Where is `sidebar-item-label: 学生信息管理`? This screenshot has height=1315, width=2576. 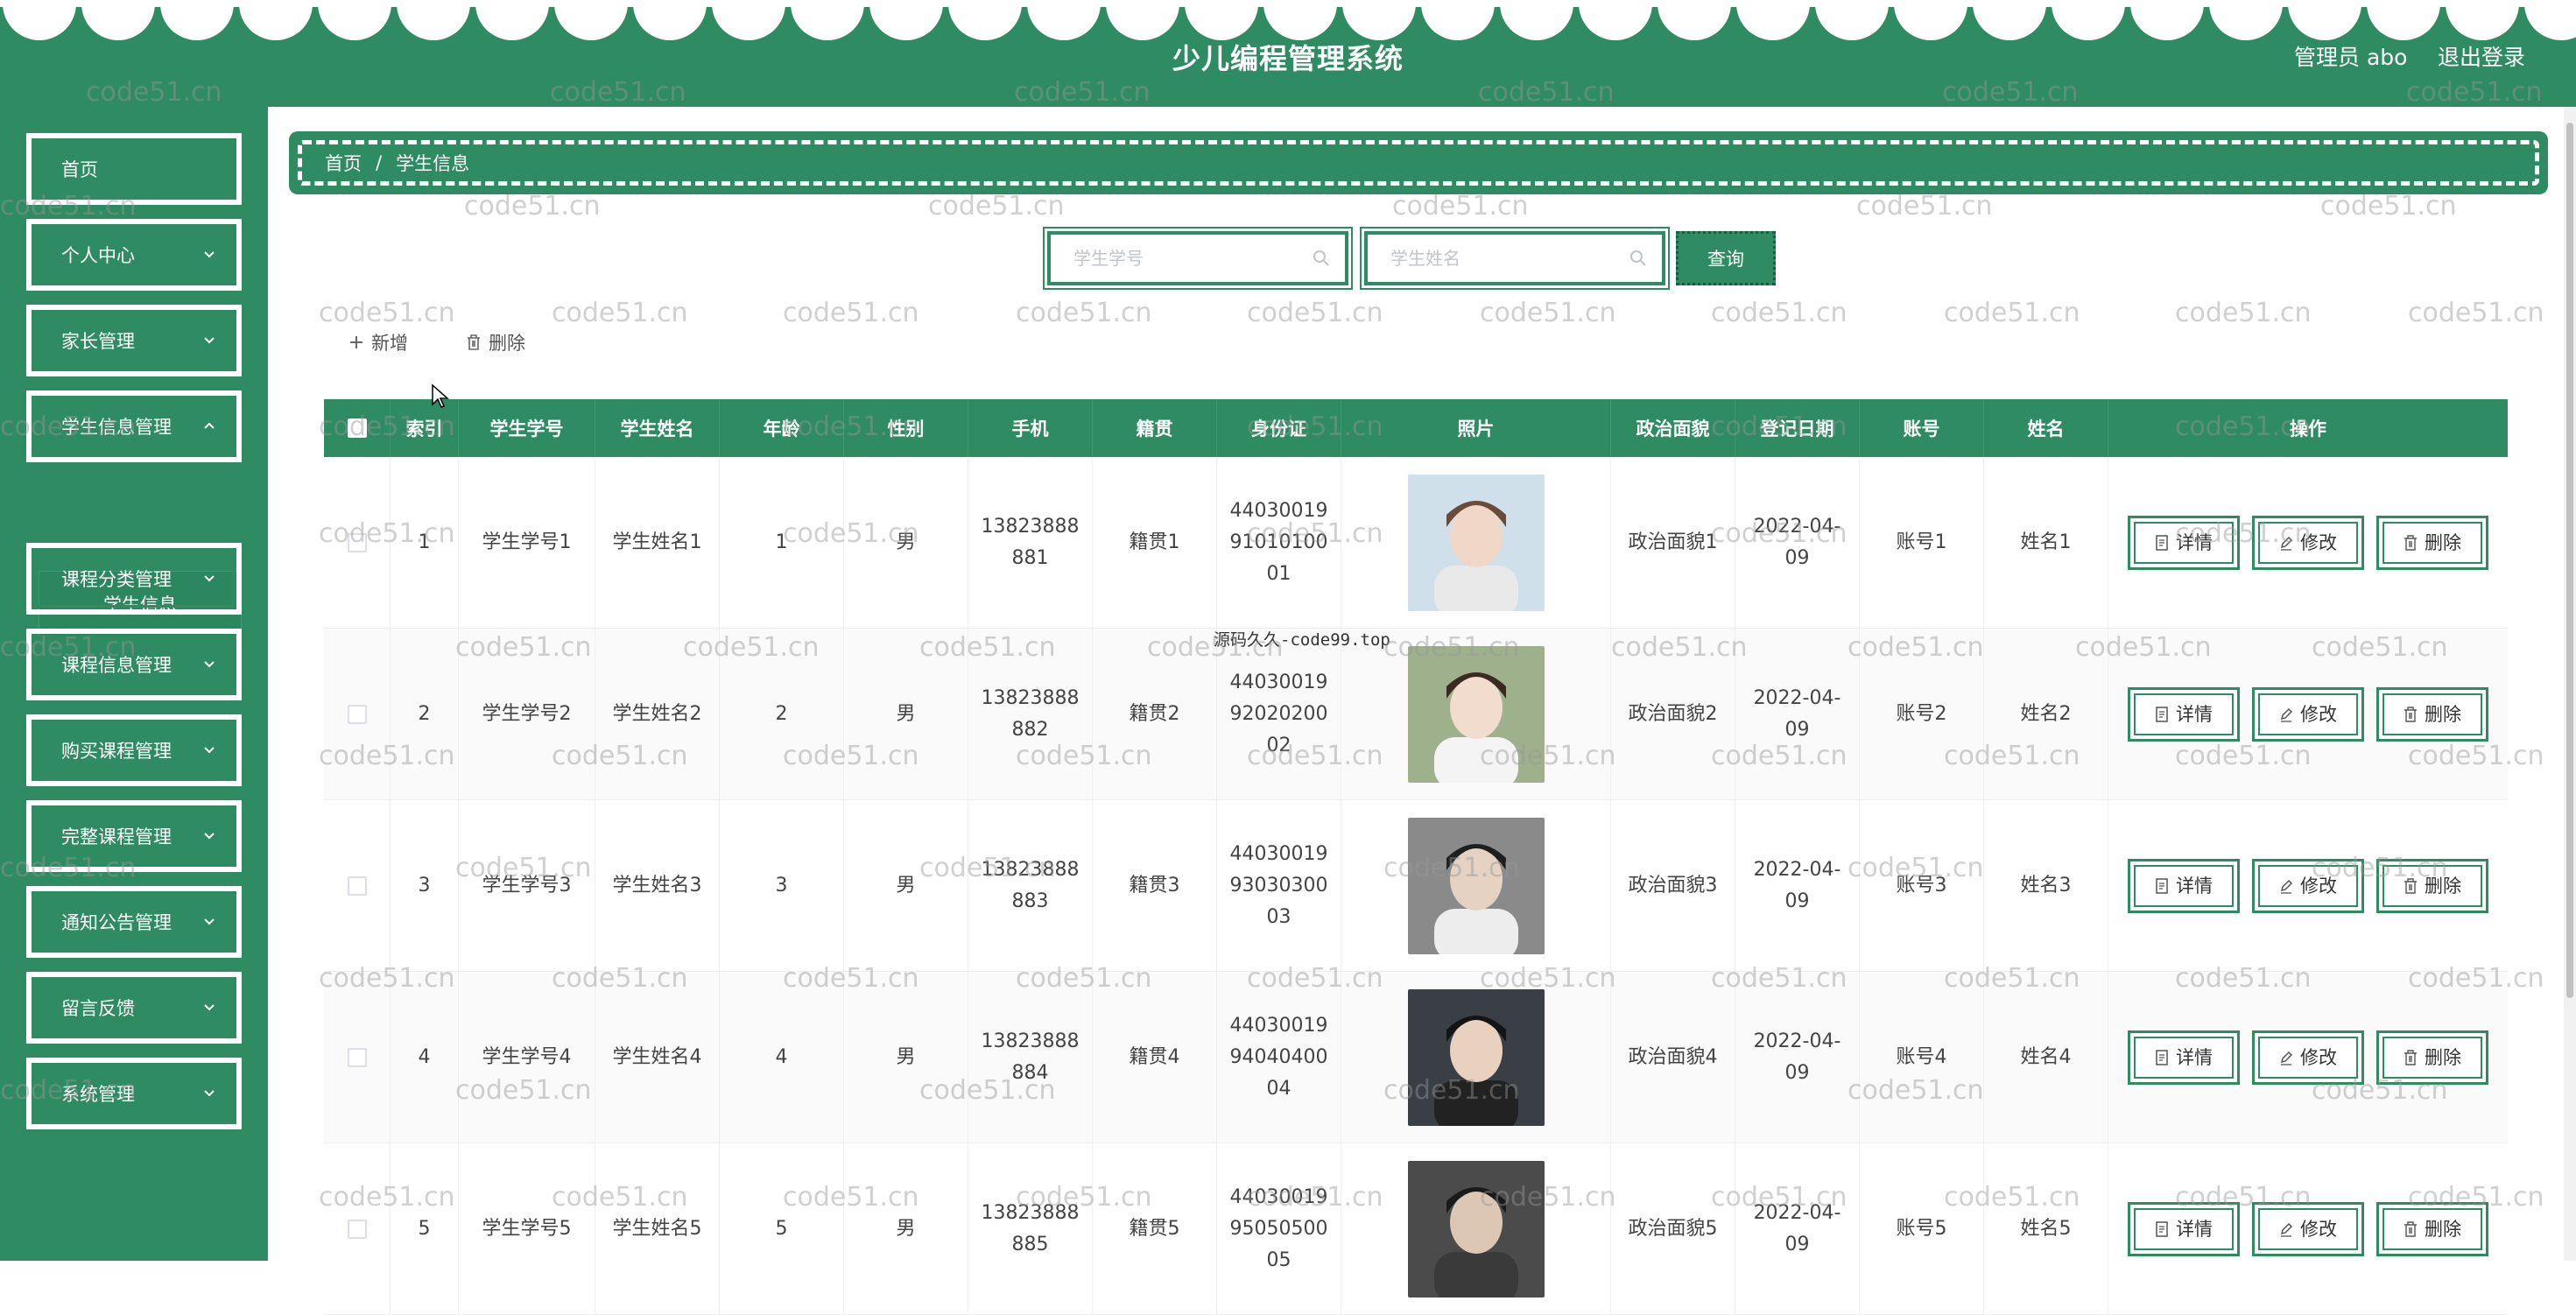
sidebar-item-label: 学生信息管理 is located at coordinates (116, 427).